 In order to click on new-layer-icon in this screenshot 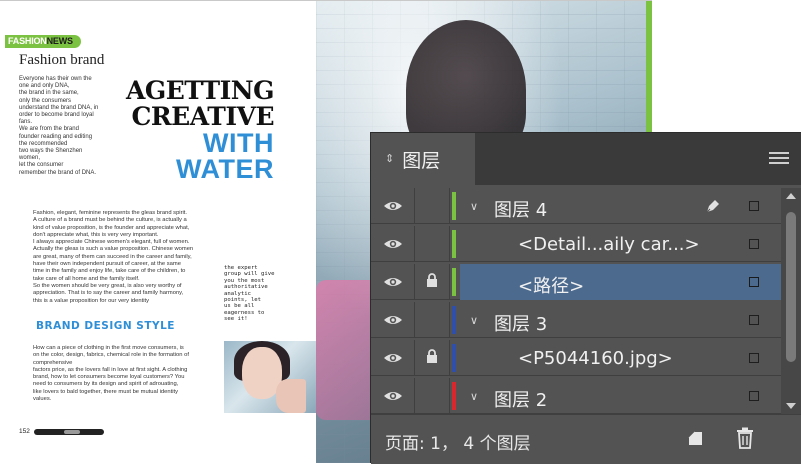, I will do `click(696, 438)`.